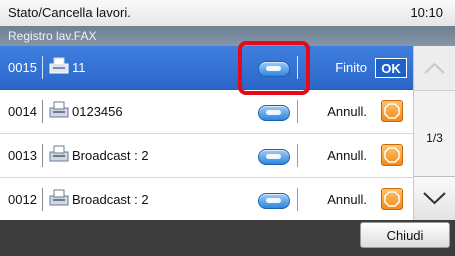 The width and height of the screenshot is (455, 256). What do you see at coordinates (22, 111) in the screenshot?
I see `job-id: 0014` at bounding box center [22, 111].